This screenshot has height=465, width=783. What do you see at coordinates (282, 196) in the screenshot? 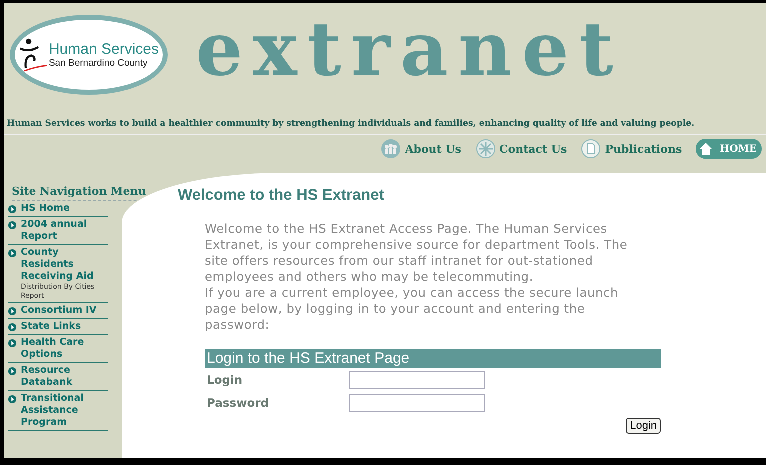
I see `page-heading: Welcome to the HS Extranet` at bounding box center [282, 196].